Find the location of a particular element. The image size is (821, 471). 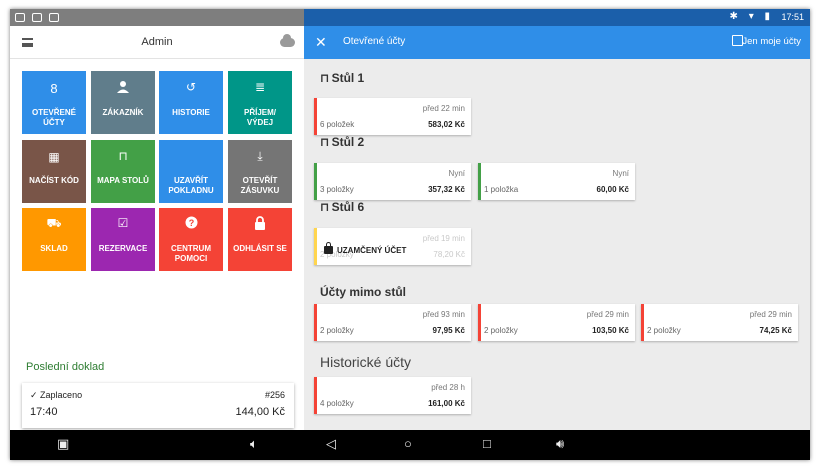

card-amount: 357,32 Kč is located at coordinates (446, 189).